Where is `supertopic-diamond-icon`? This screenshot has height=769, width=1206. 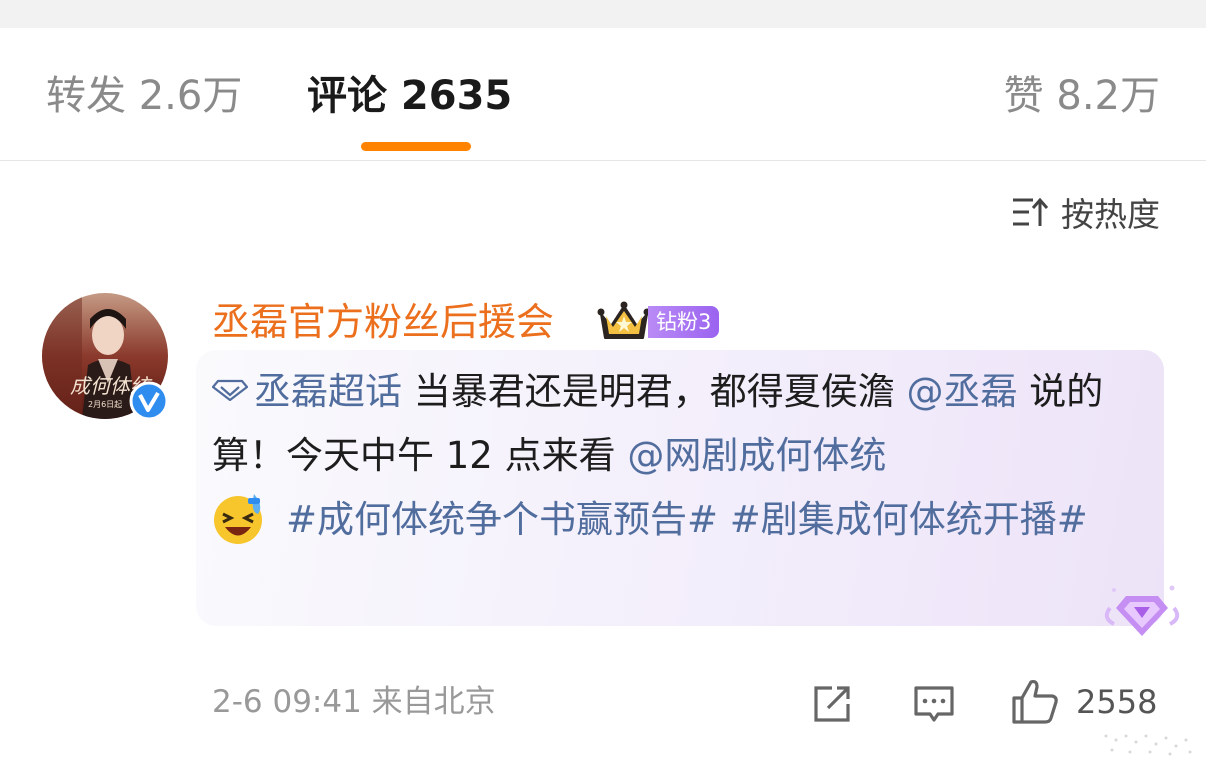
supertopic-diamond-icon is located at coordinates (230, 390).